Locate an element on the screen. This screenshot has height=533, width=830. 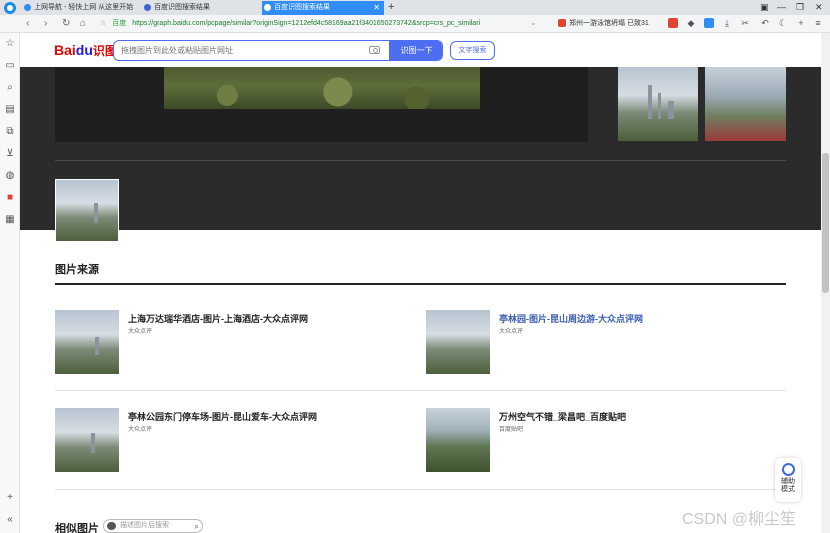
query-image is located at coordinates (322, 88).